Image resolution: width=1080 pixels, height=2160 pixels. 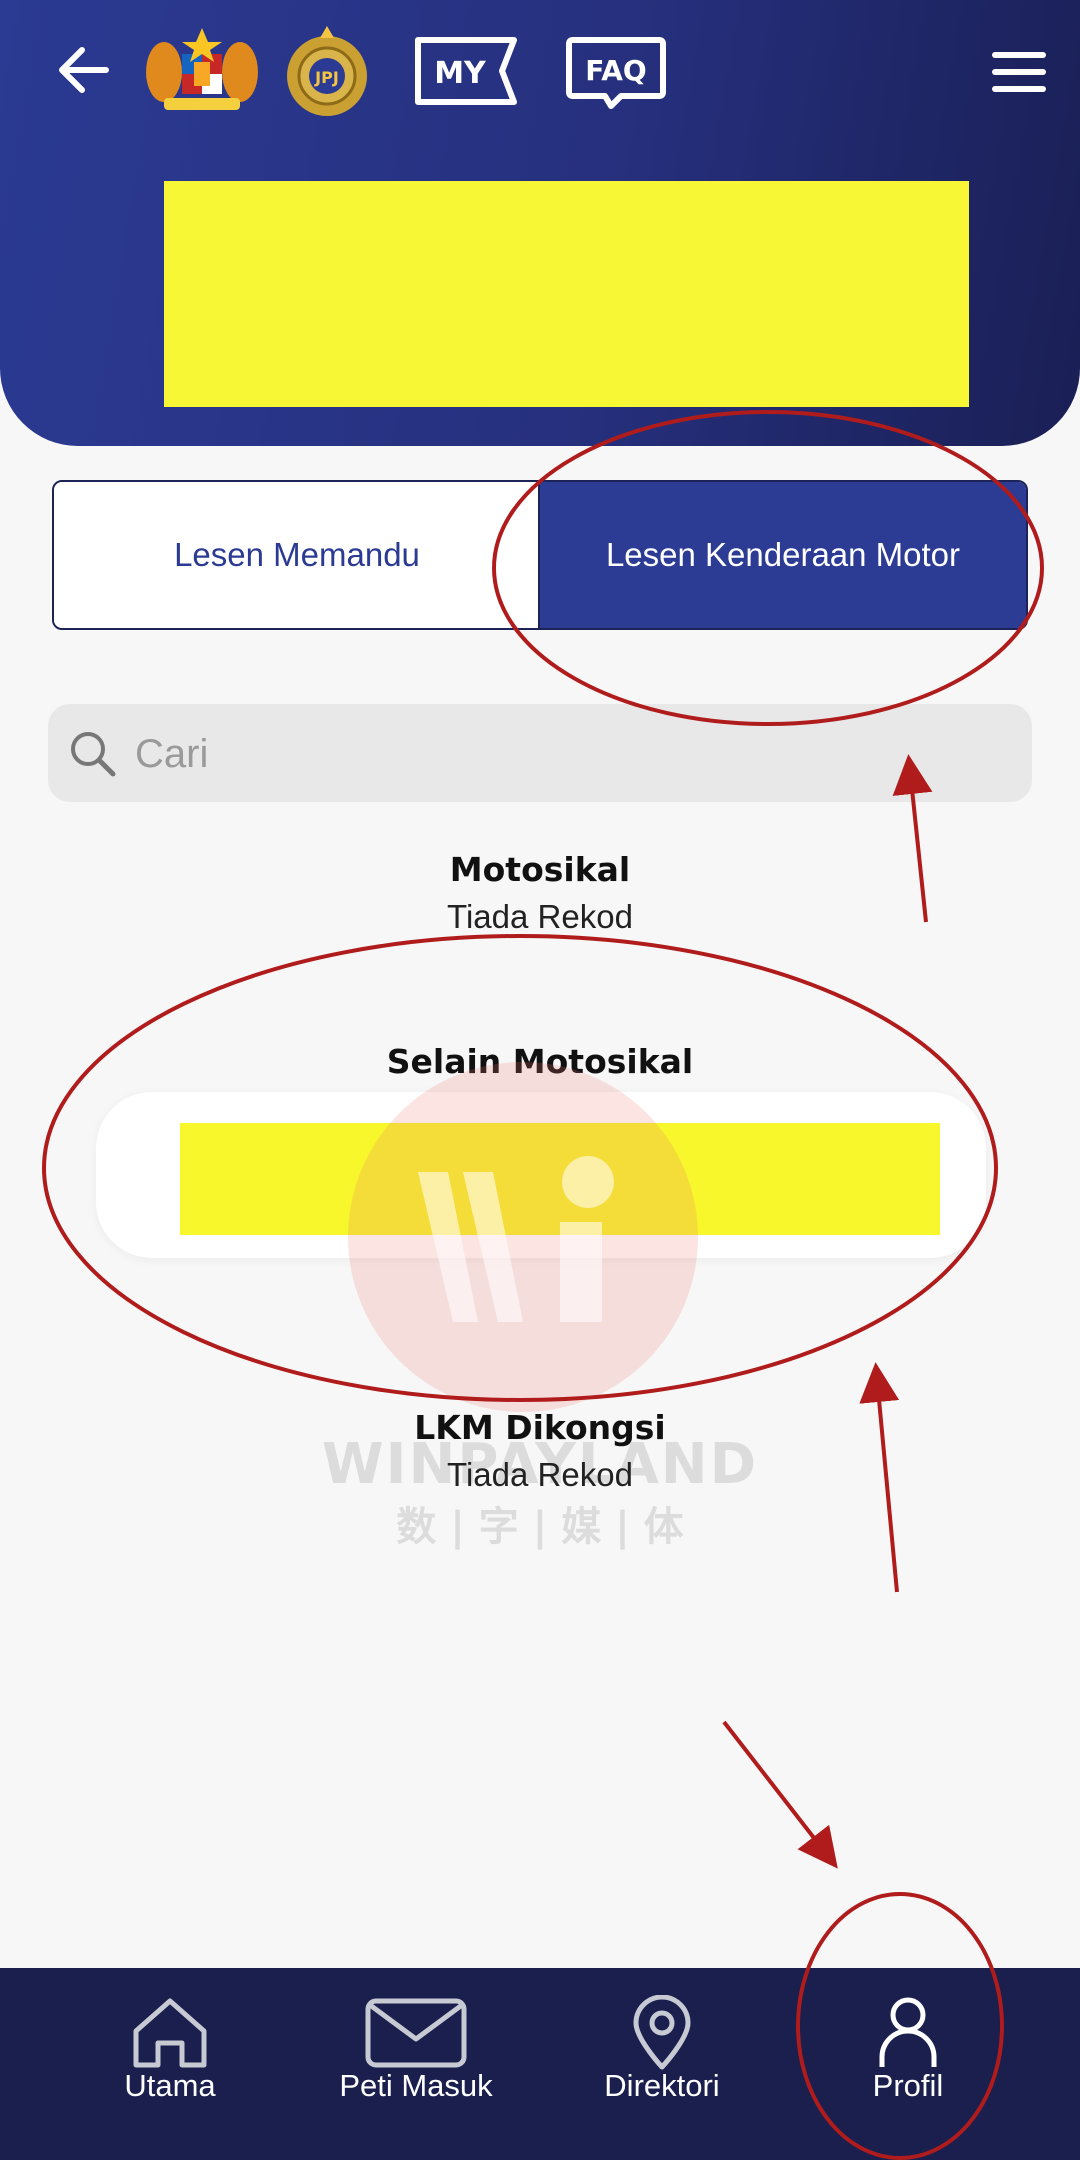 What do you see at coordinates (908, 2032) in the screenshot?
I see `person-icon` at bounding box center [908, 2032].